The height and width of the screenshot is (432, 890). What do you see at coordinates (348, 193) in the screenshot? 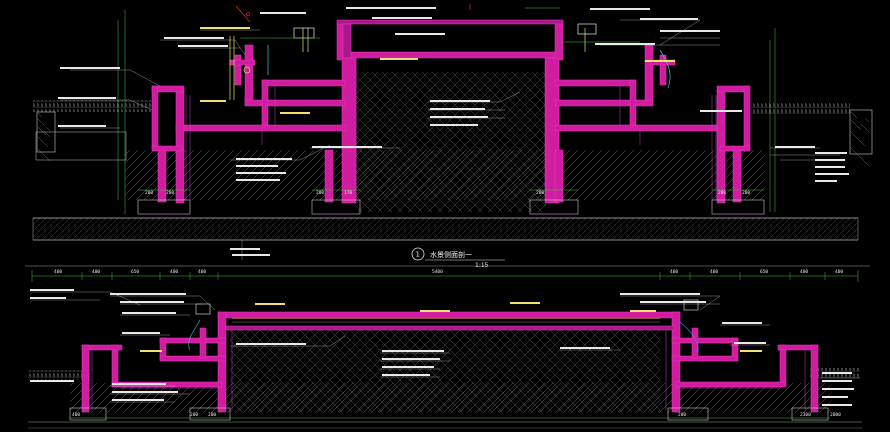
I see `svg-text: 170` at bounding box center [348, 193].